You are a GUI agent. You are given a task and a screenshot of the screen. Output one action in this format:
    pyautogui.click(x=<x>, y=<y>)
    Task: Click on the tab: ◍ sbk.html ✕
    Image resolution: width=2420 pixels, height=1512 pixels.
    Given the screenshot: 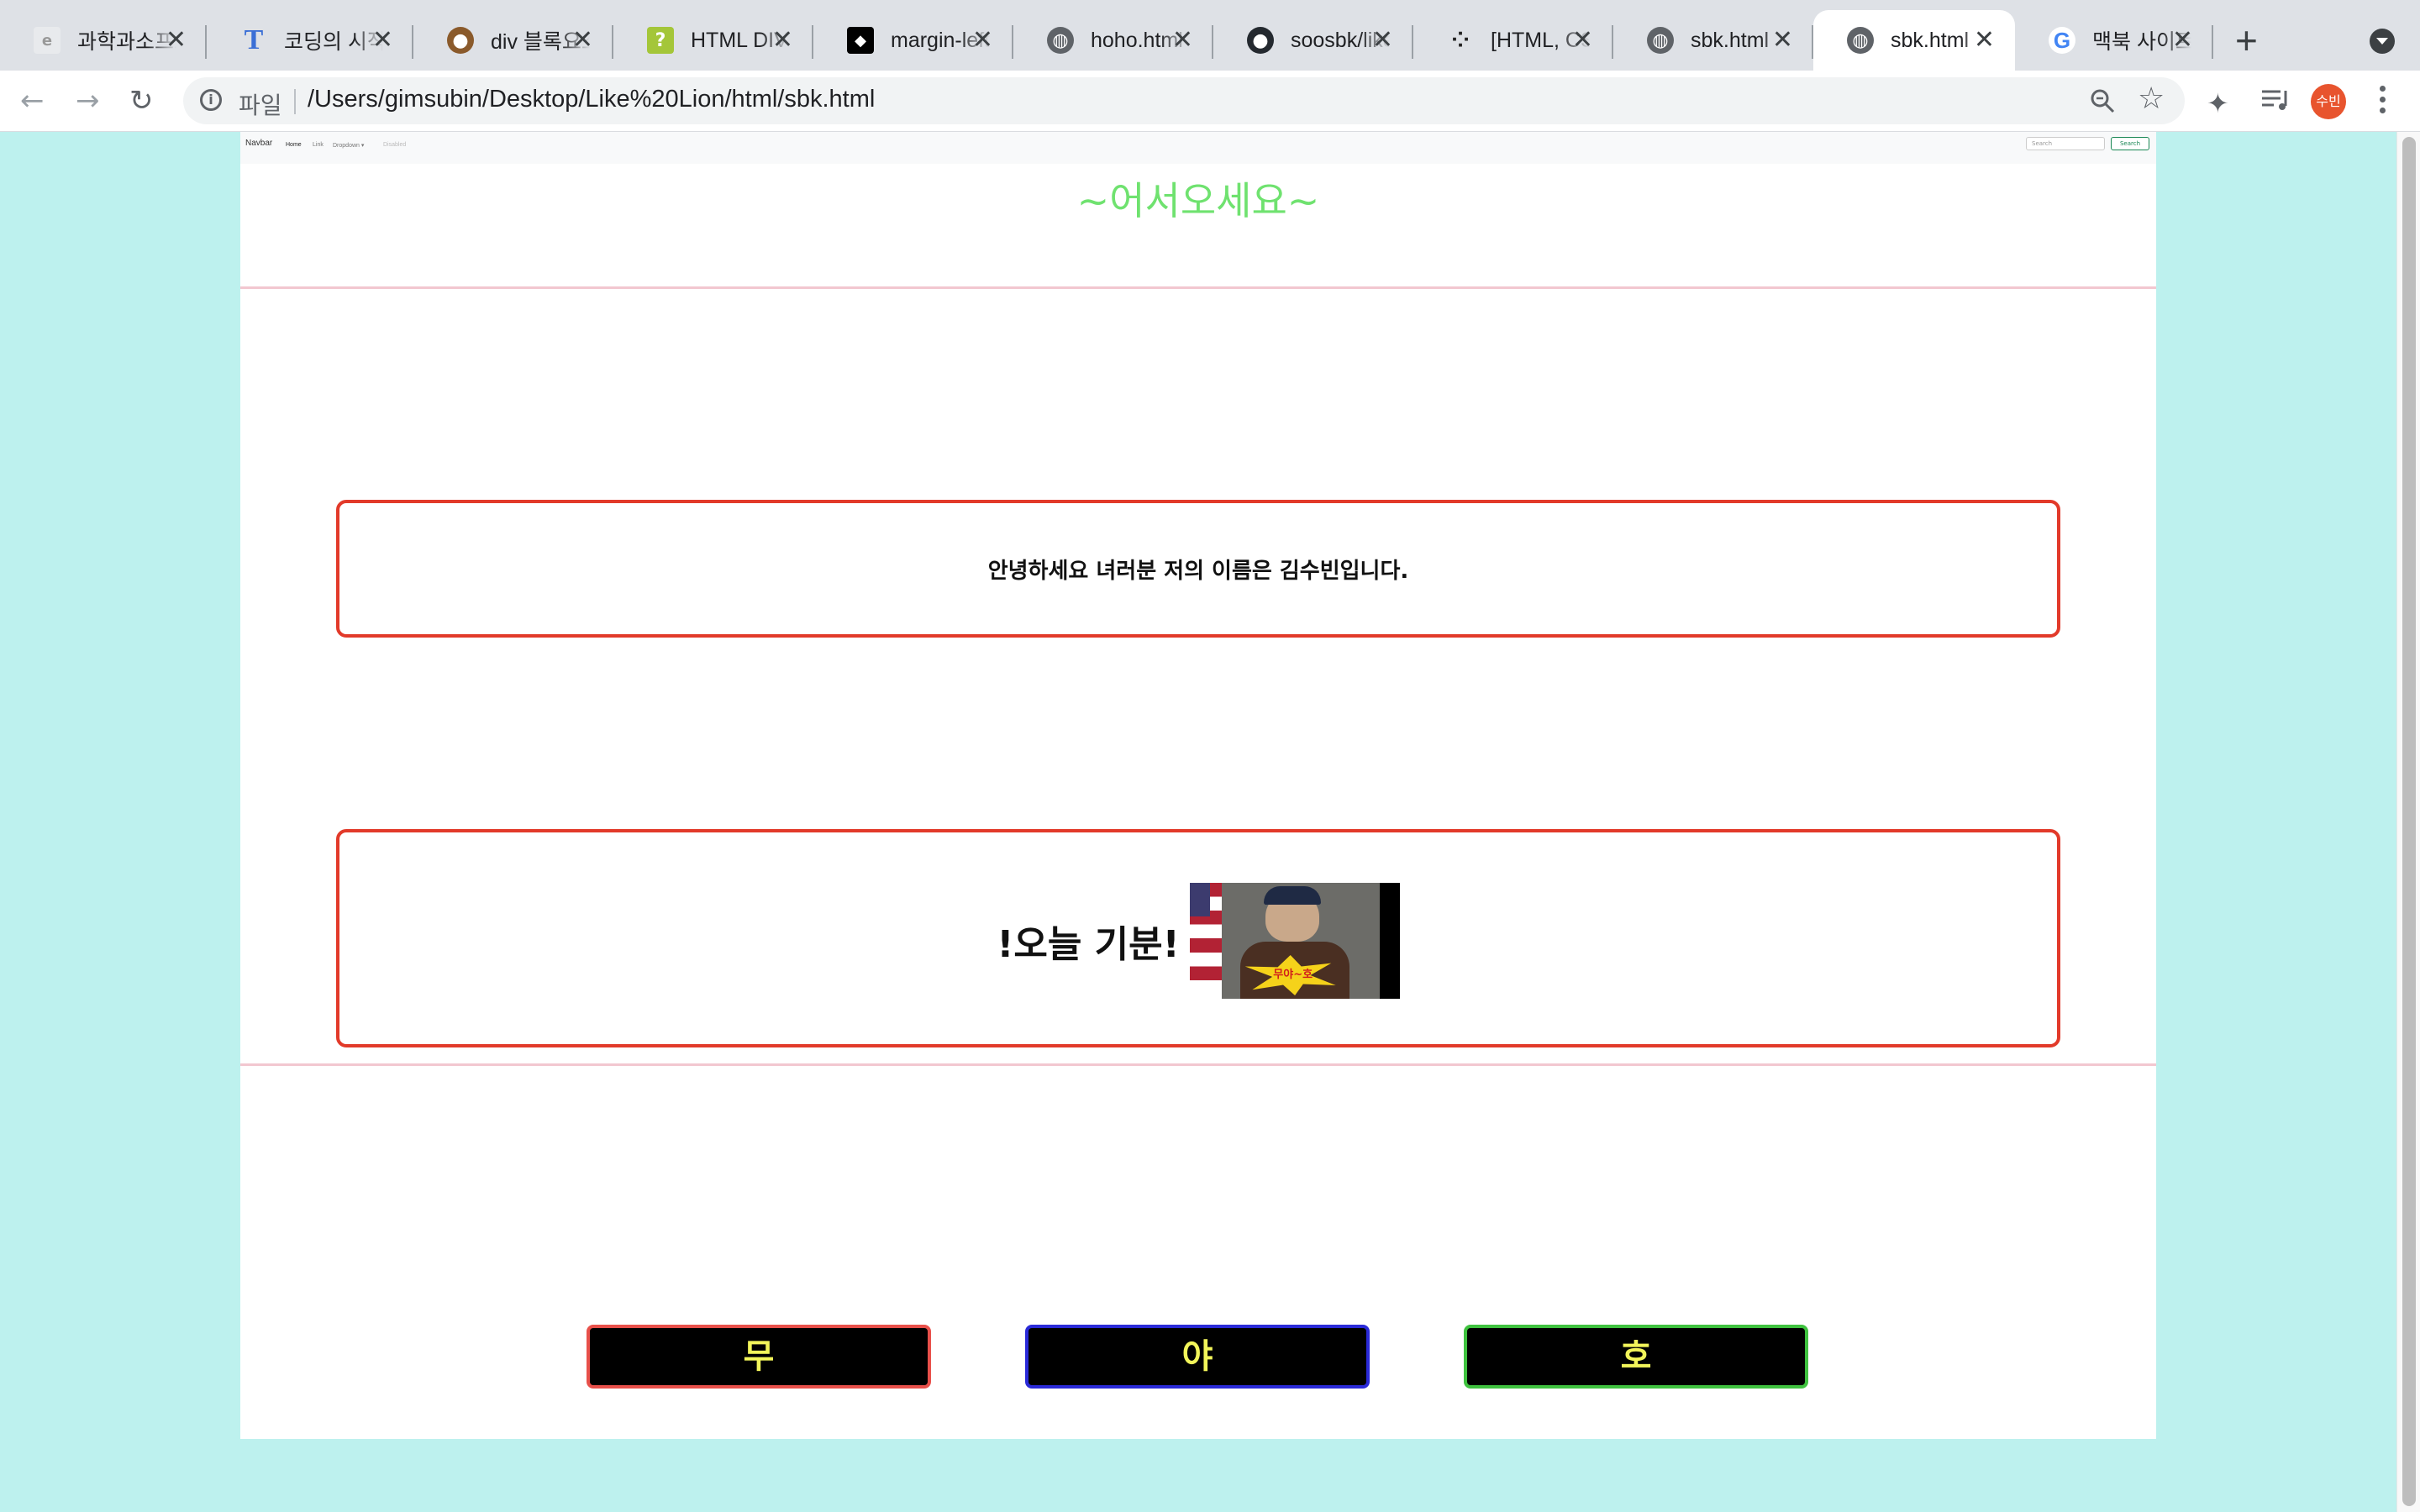 What is the action you would take?
    pyautogui.click(x=1713, y=40)
    